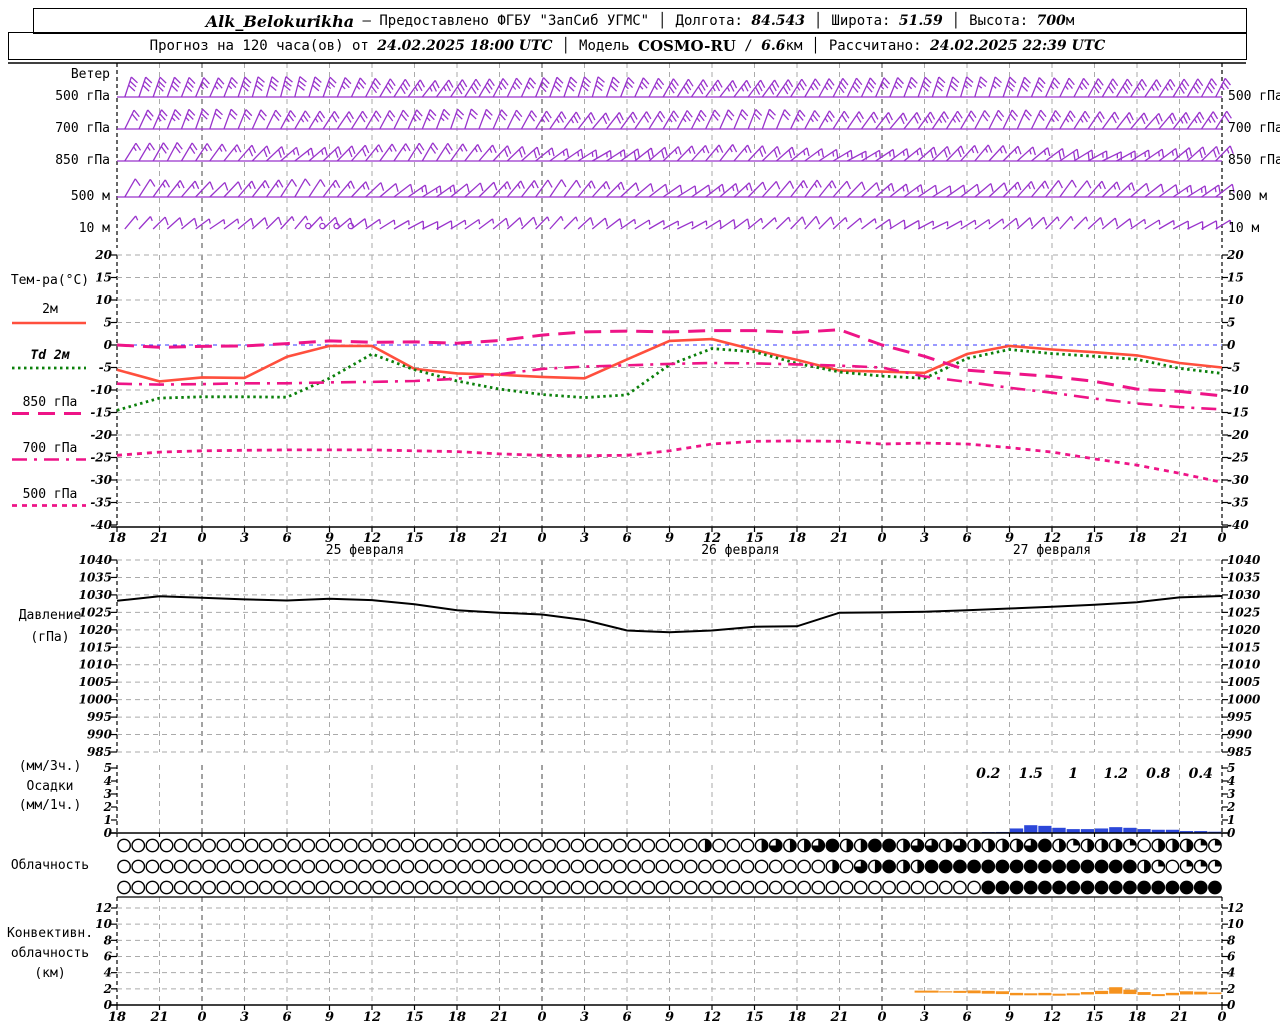 The width and height of the screenshot is (1280, 1024). Describe the element at coordinates (794, 46) in the screenshot. I see `header-segment: км` at that location.